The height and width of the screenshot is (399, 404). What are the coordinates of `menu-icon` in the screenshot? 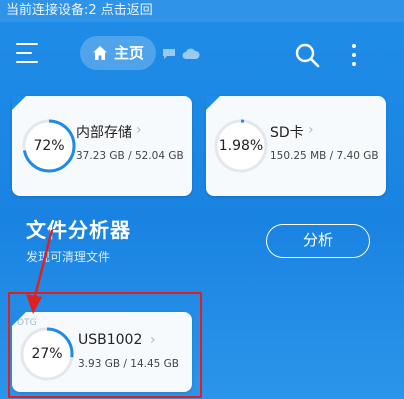 It's located at (28, 53).